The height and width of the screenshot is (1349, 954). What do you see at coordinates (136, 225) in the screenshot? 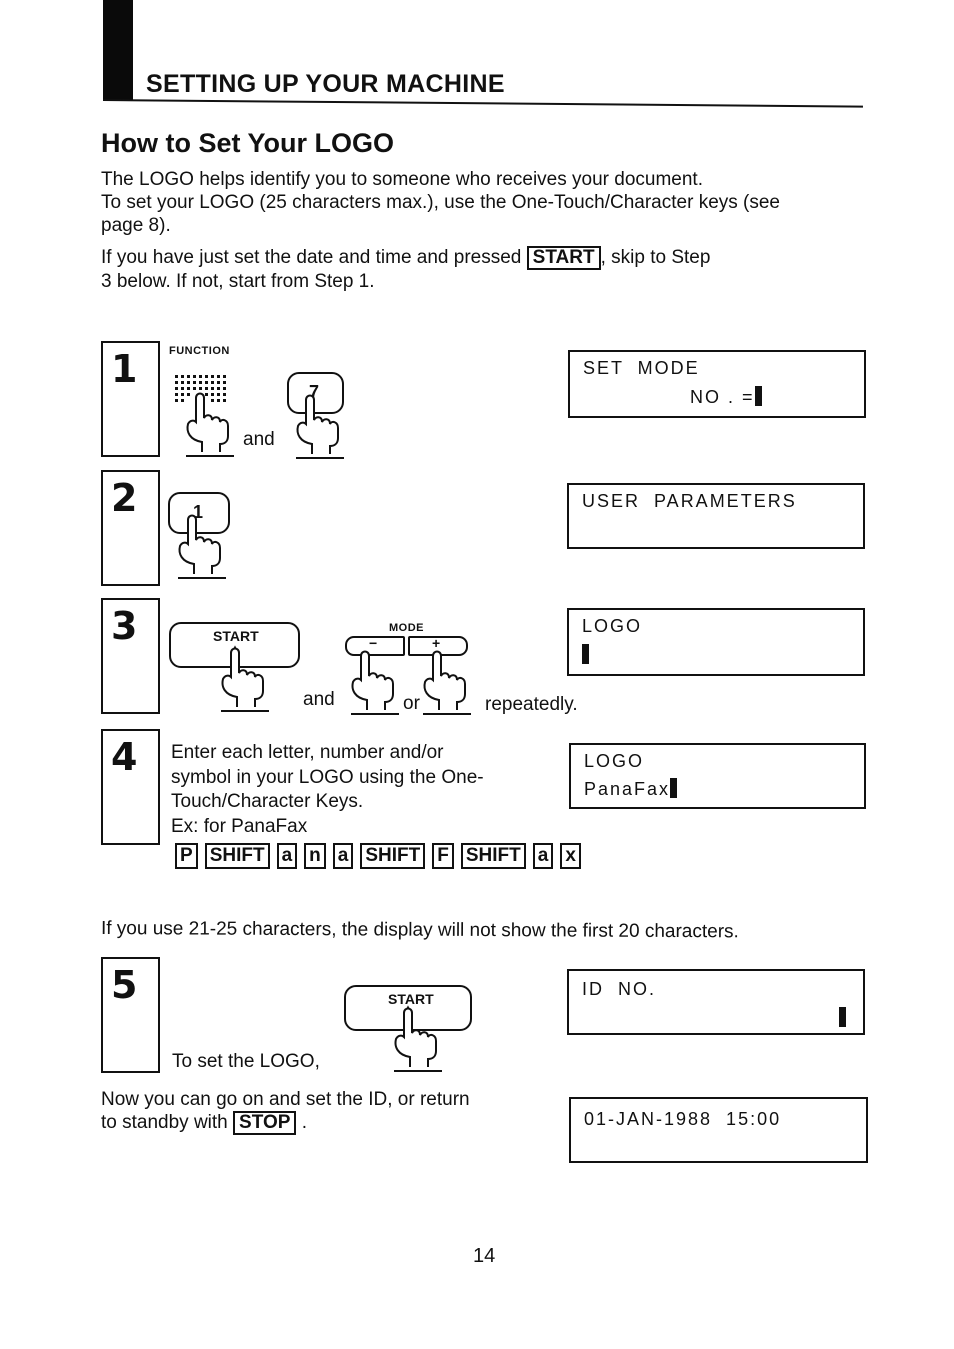
I see `intro-line-3: page 8).` at bounding box center [136, 225].